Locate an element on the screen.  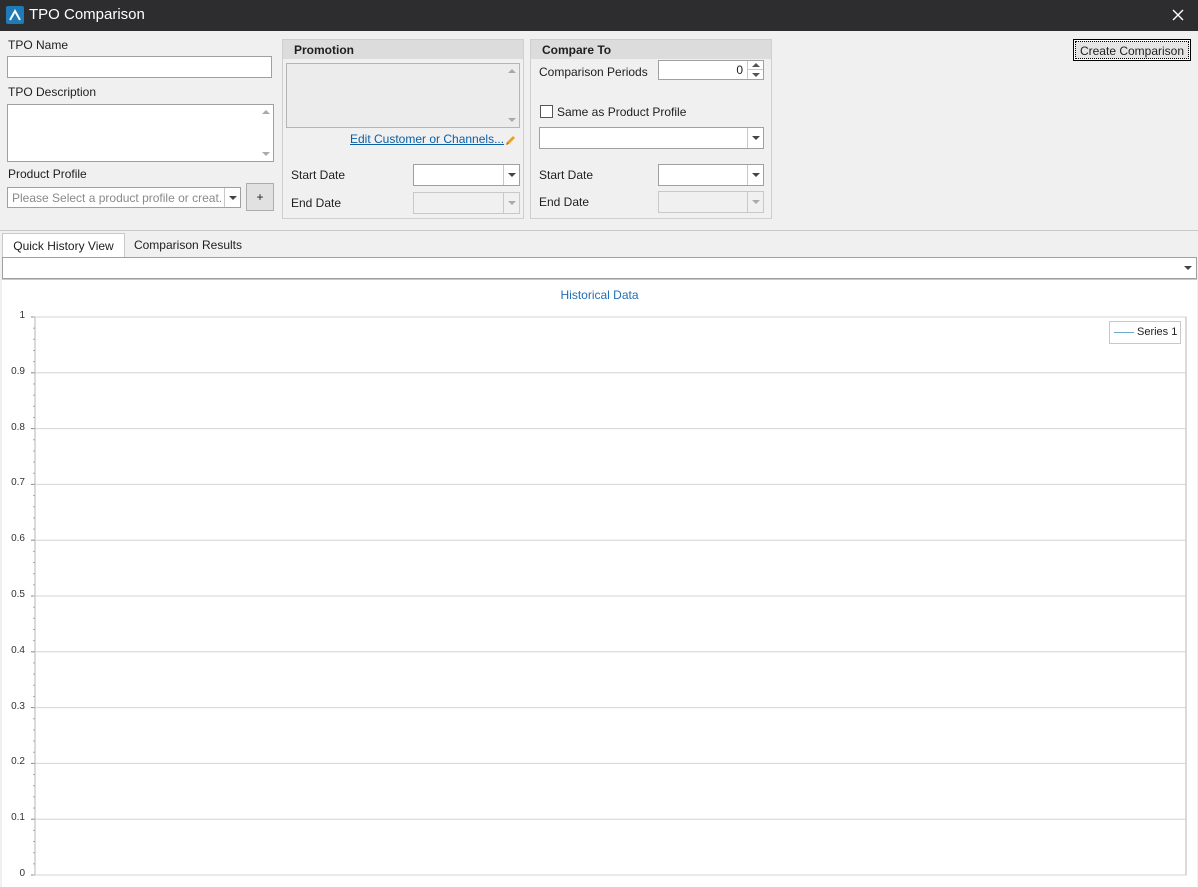
add-product-profile-button: + is located at coordinates (260, 197).